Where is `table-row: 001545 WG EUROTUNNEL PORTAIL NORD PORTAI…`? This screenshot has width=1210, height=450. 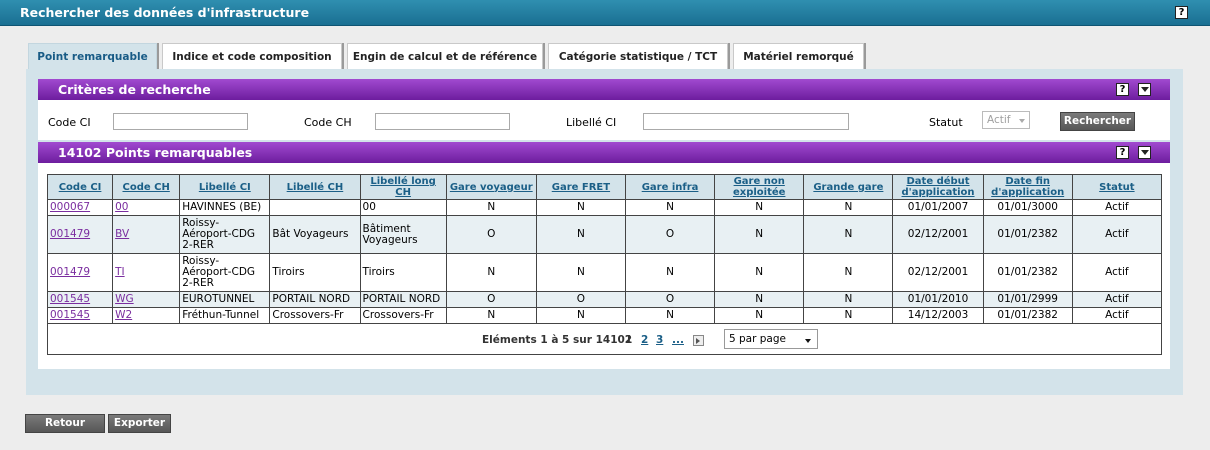
table-row: 001545 WG EUROTUNNEL PORTAIL NORD PORTAI… is located at coordinates (604, 299).